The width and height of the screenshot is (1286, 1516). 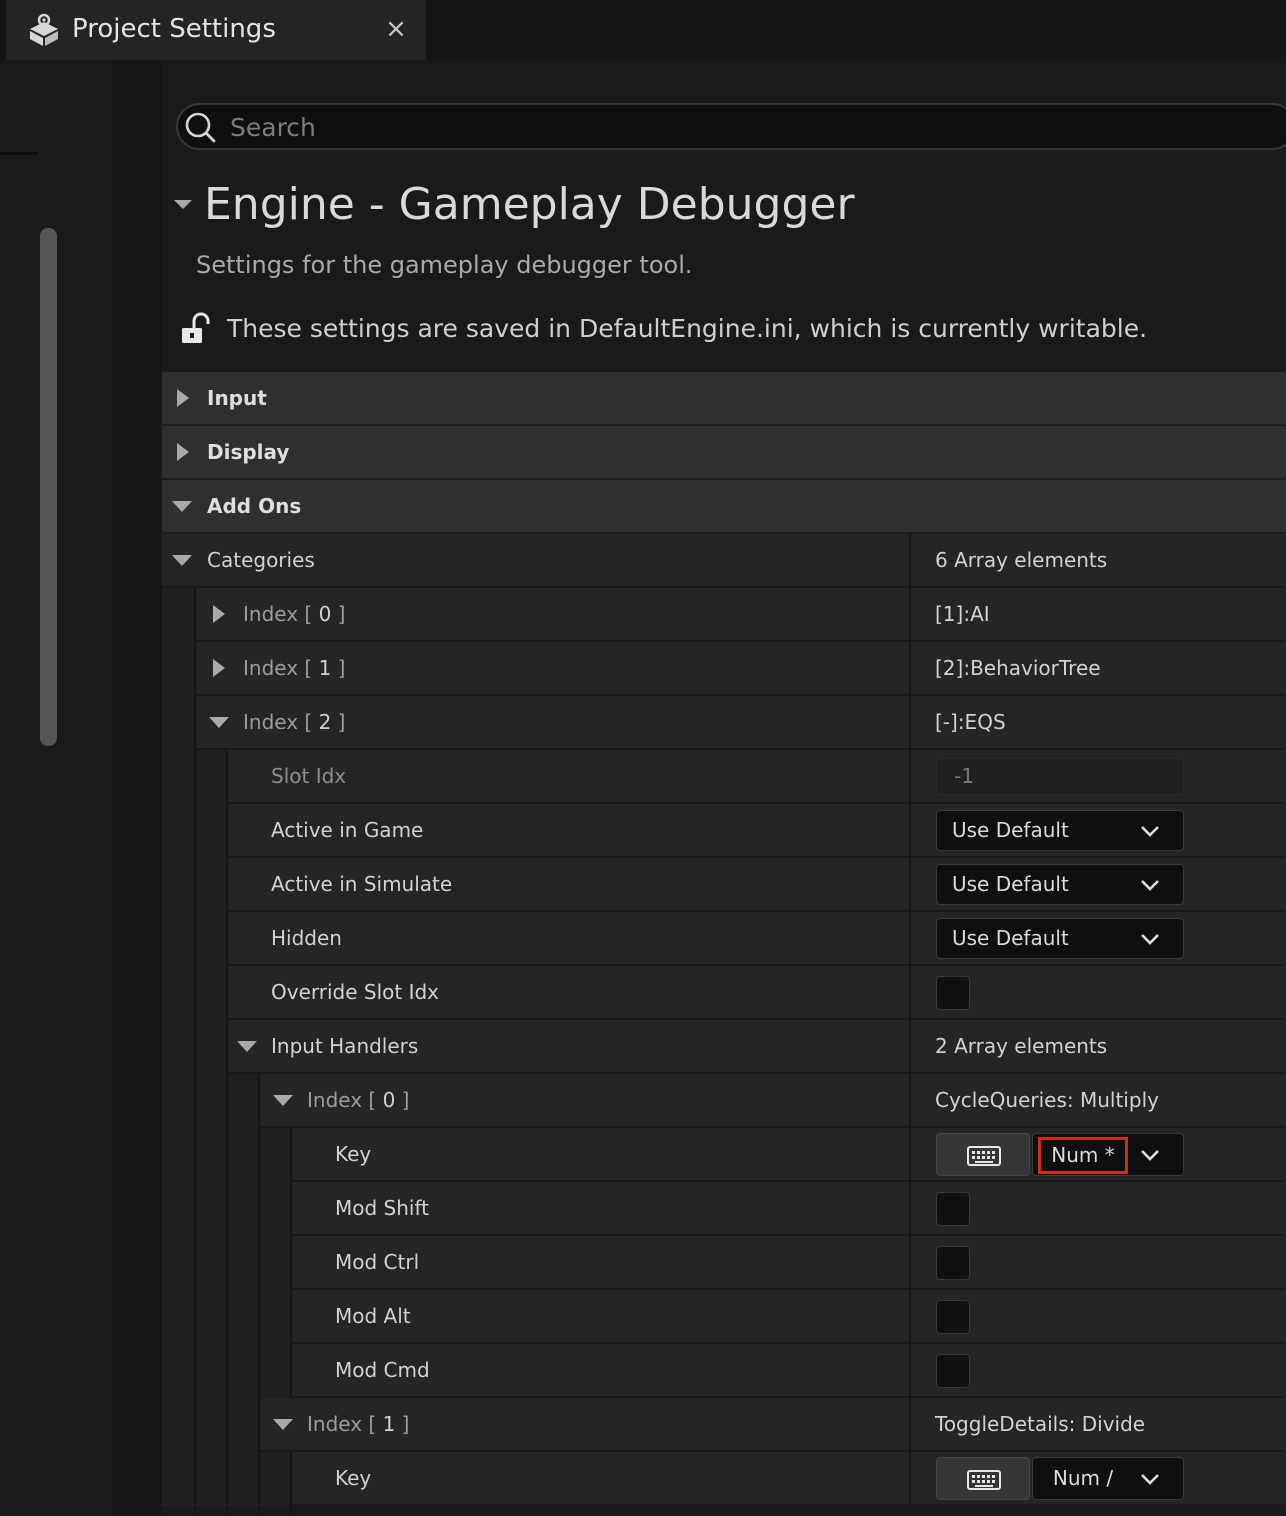 What do you see at coordinates (200, 127) in the screenshot?
I see `search-icon` at bounding box center [200, 127].